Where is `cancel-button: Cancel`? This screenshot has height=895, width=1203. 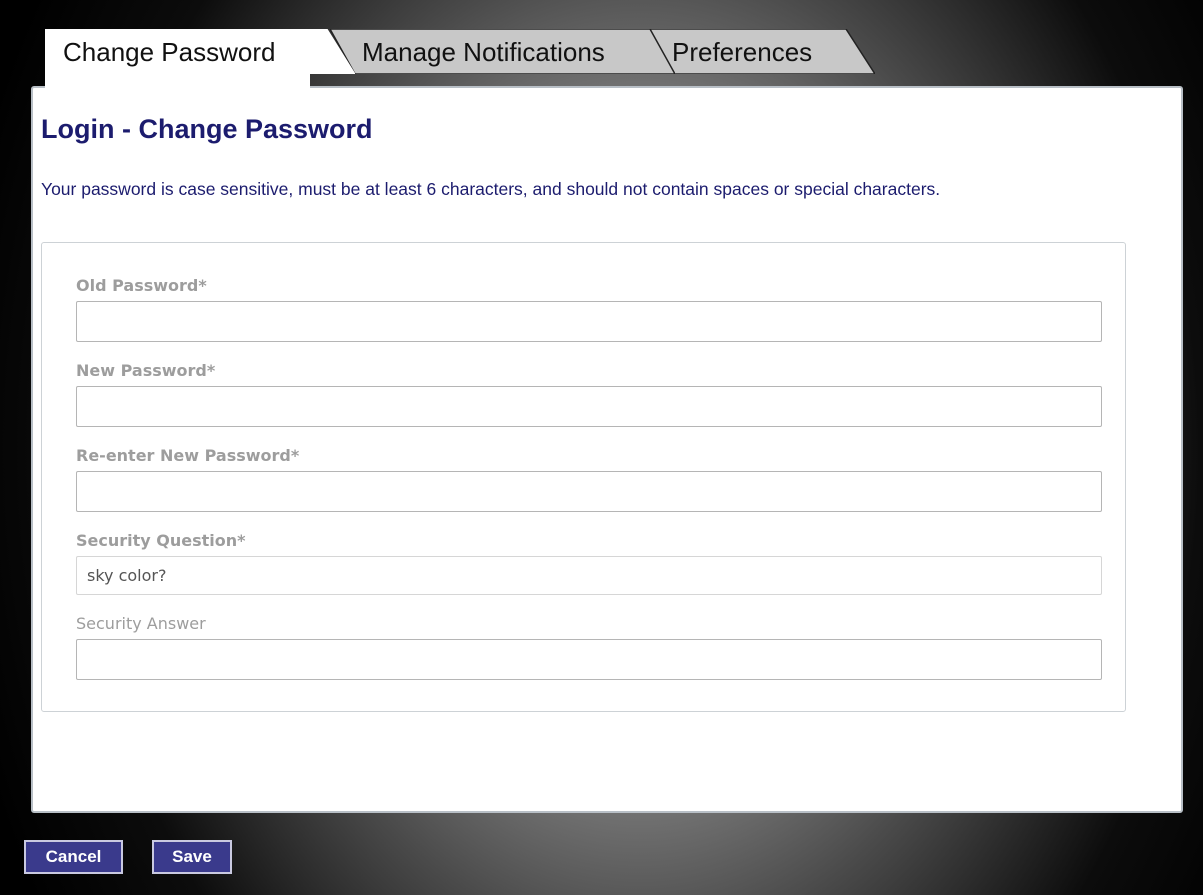
cancel-button: Cancel is located at coordinates (73, 857).